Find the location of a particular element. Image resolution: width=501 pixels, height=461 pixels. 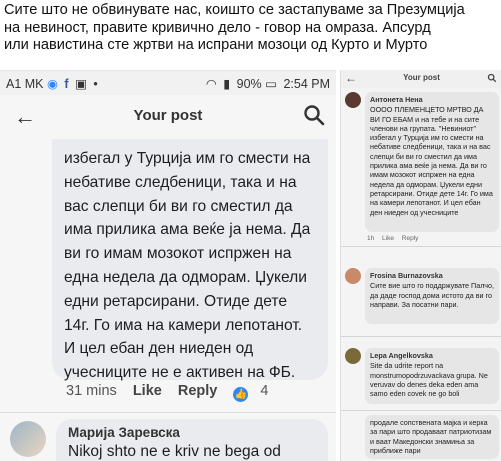

side-app-bar: ← Your post is located at coordinates (421, 79).